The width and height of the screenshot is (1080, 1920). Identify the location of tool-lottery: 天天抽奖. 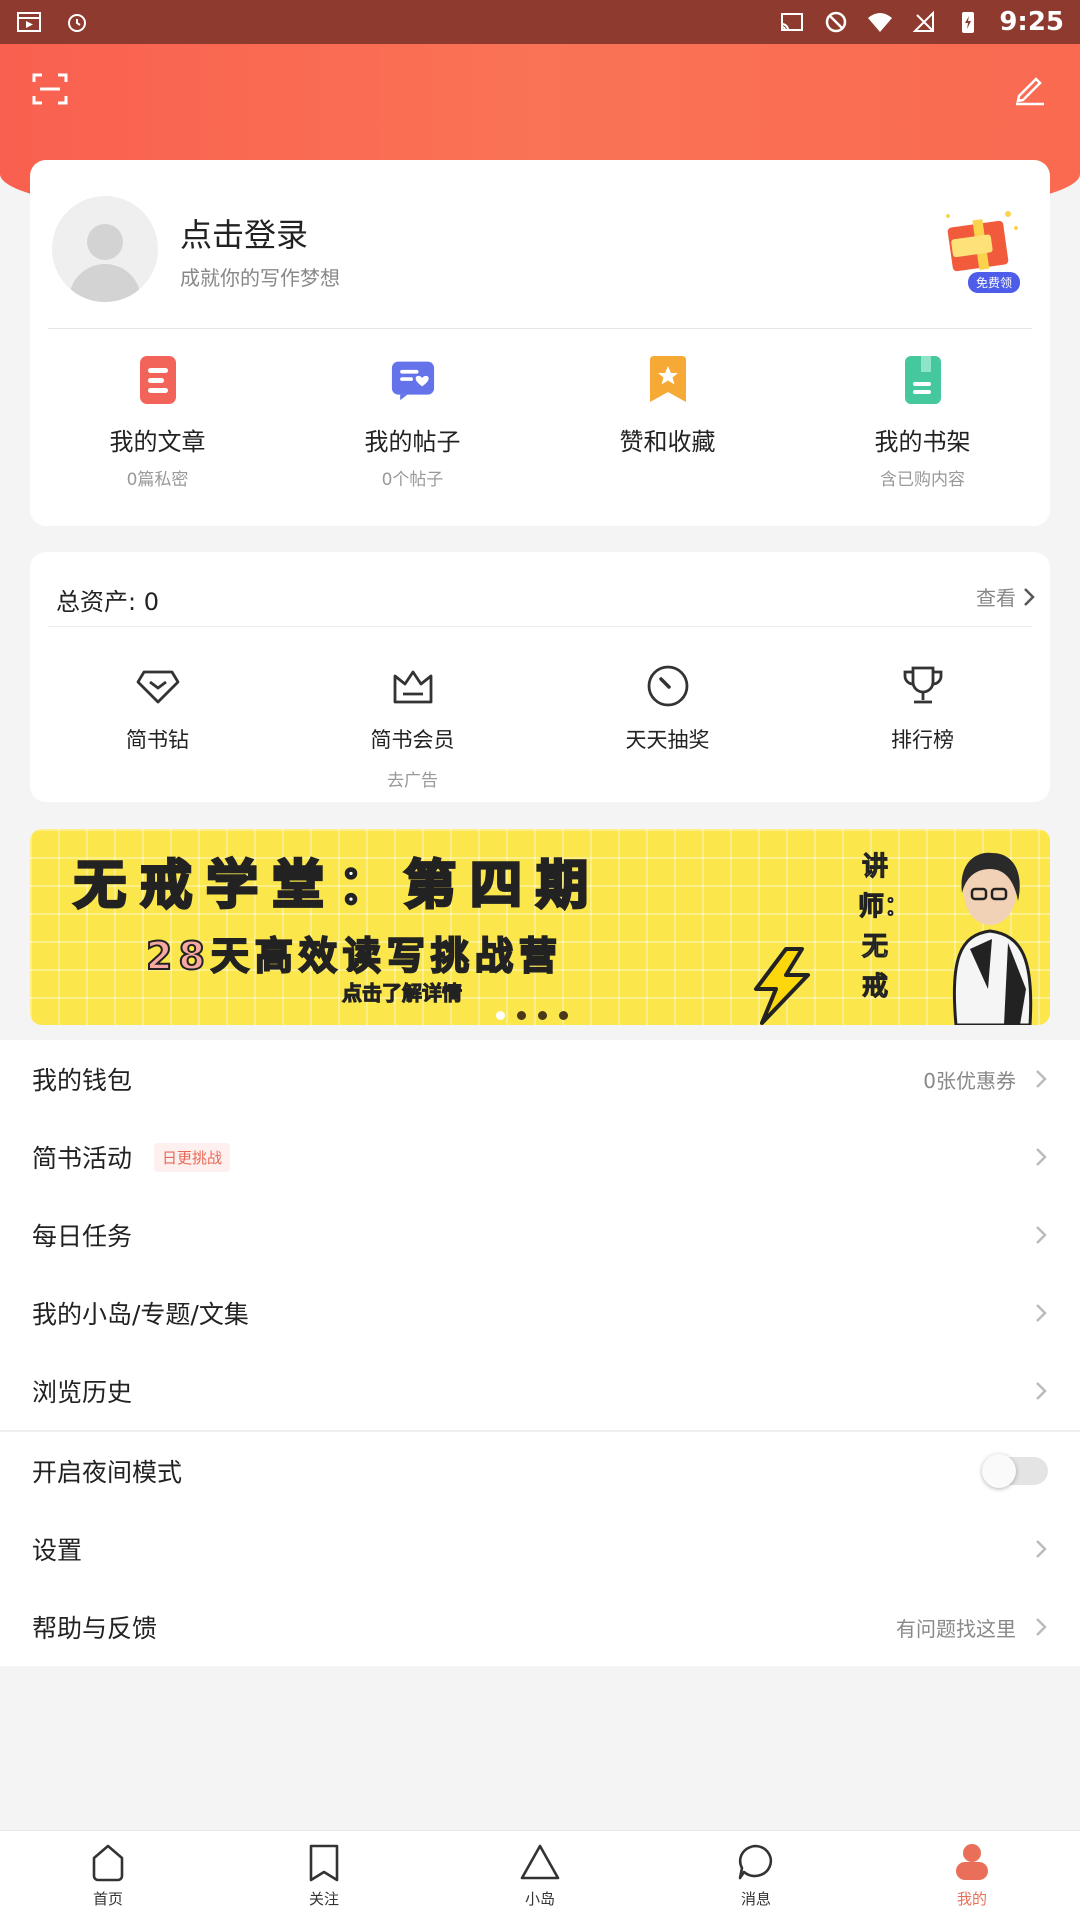
(667, 724).